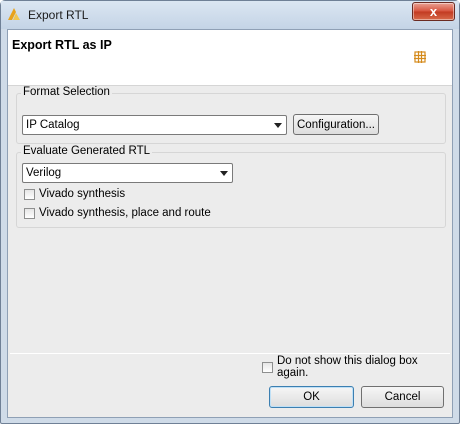  What do you see at coordinates (230, 58) in the screenshot?
I see `dialog-header: Export RTL as IP` at bounding box center [230, 58].